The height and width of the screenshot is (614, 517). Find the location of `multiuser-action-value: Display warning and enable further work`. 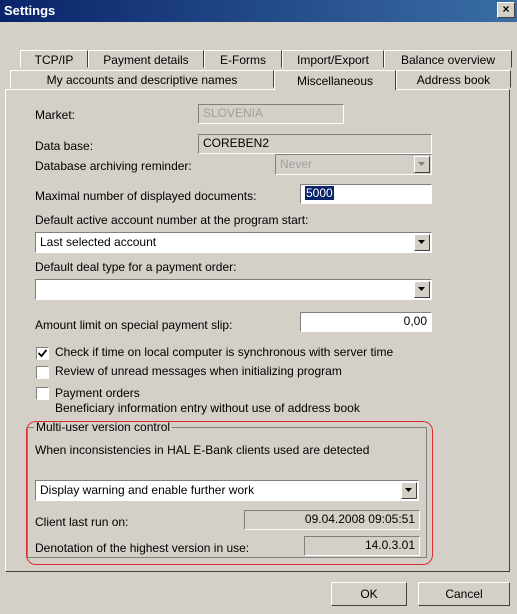

multiuser-action-value: Display warning and enable further work is located at coordinates (147, 490).